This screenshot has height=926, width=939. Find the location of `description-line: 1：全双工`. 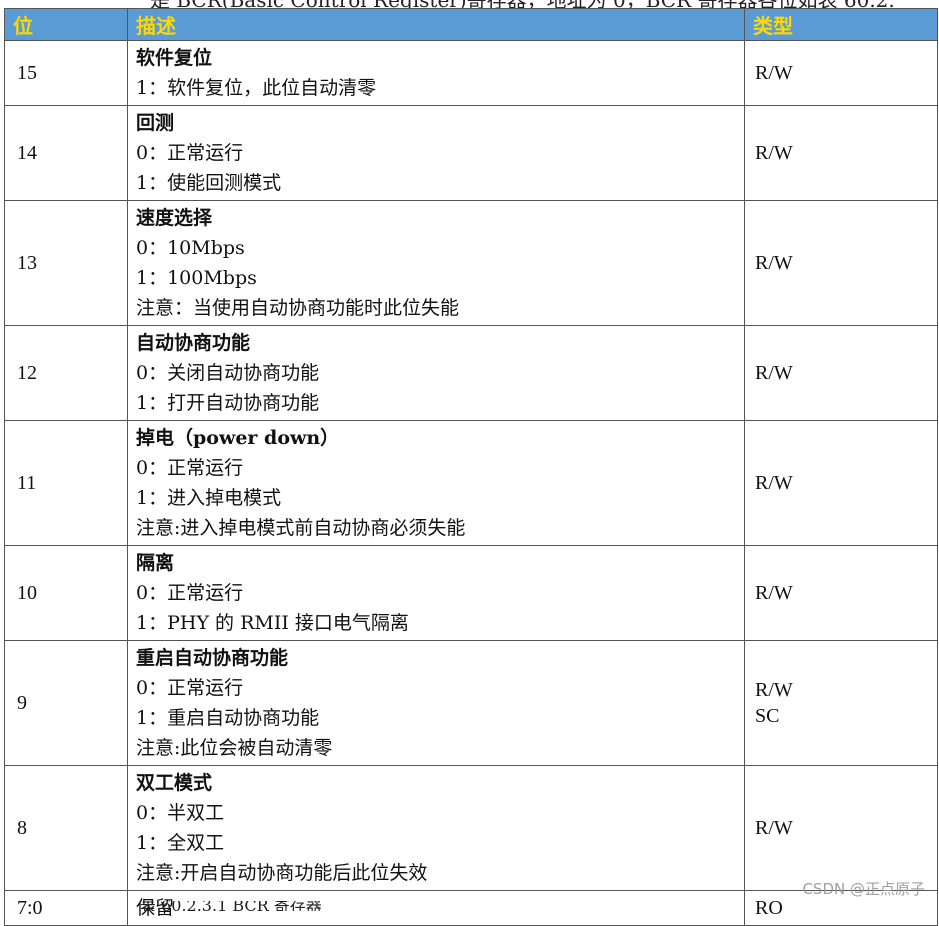

description-line: 1：全双工 is located at coordinates (180, 843).